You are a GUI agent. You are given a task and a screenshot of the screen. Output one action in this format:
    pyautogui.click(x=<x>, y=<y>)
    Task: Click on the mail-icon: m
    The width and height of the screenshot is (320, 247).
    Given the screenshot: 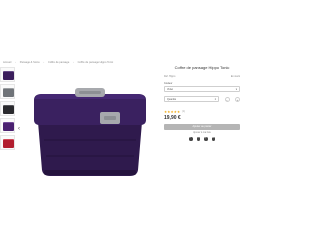 What is the action you would take?
    pyautogui.click(x=213, y=139)
    